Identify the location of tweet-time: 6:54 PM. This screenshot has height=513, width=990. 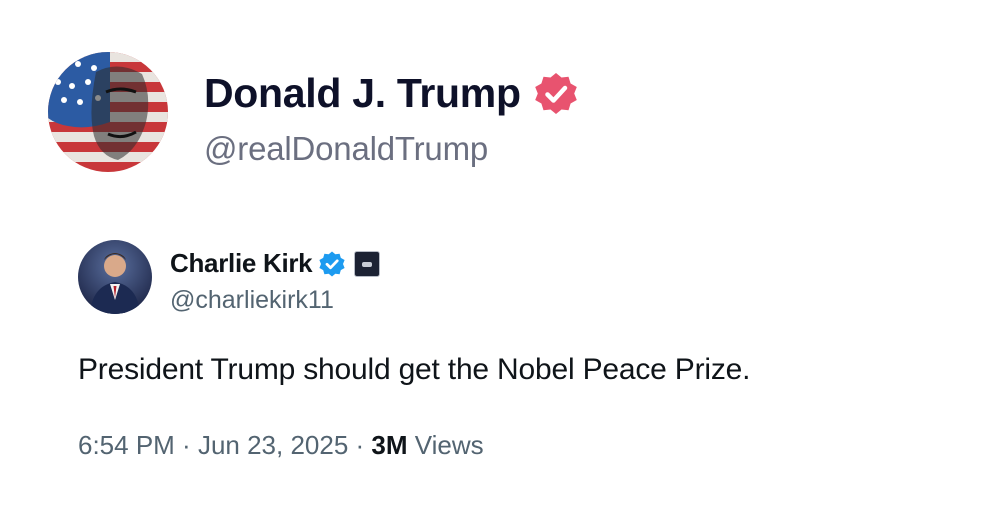
(126, 445).